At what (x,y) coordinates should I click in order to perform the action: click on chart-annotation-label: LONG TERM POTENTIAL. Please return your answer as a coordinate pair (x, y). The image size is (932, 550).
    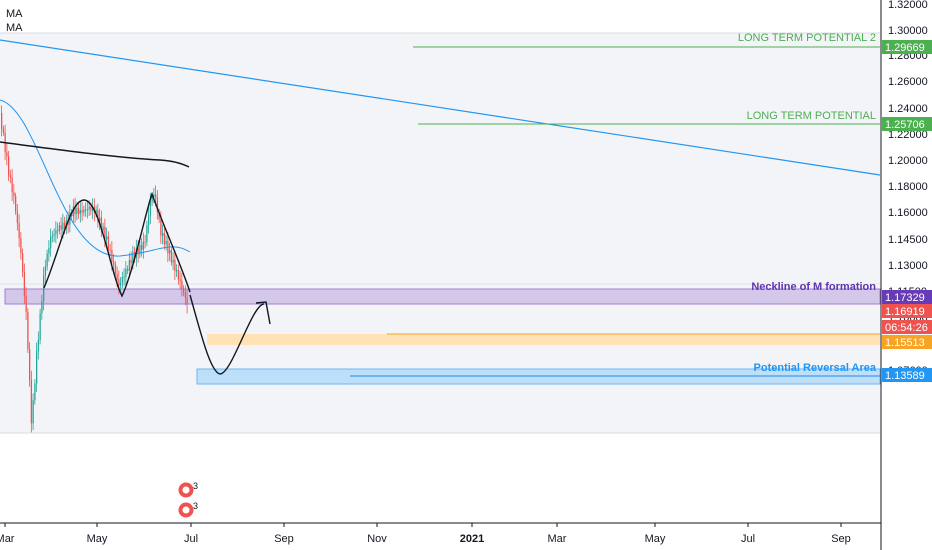
    Looking at the image, I should click on (811, 116).